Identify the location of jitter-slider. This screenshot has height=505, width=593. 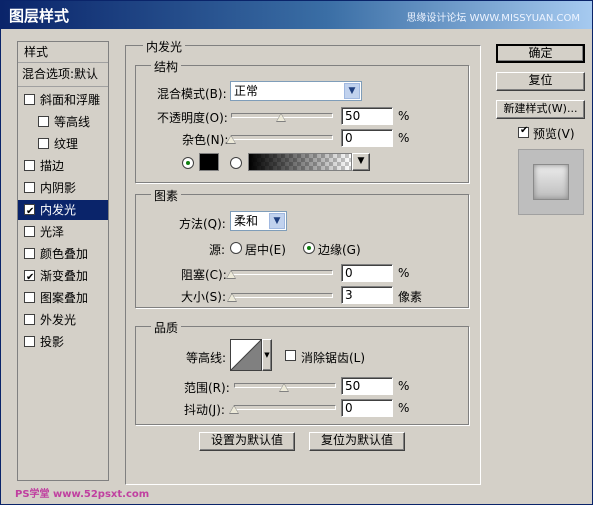
(285, 407).